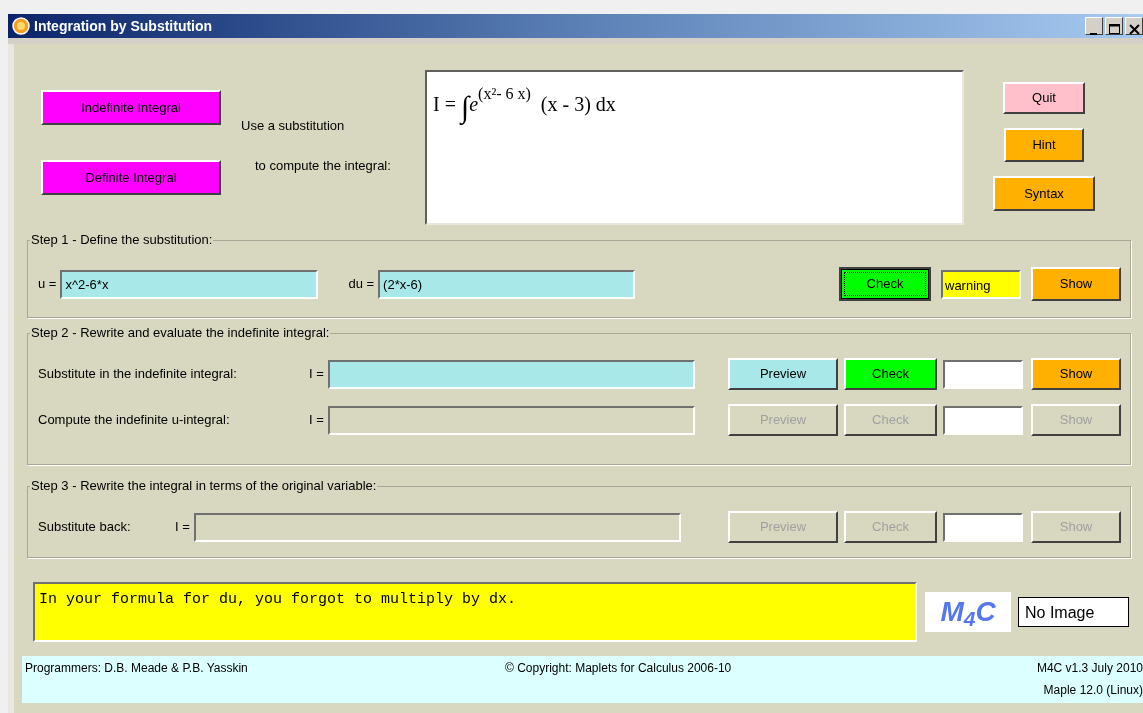  Describe the element at coordinates (619, 668) in the screenshot. I see `footer-text: © Copyright: Maplets for Calculus 2006-10` at that location.